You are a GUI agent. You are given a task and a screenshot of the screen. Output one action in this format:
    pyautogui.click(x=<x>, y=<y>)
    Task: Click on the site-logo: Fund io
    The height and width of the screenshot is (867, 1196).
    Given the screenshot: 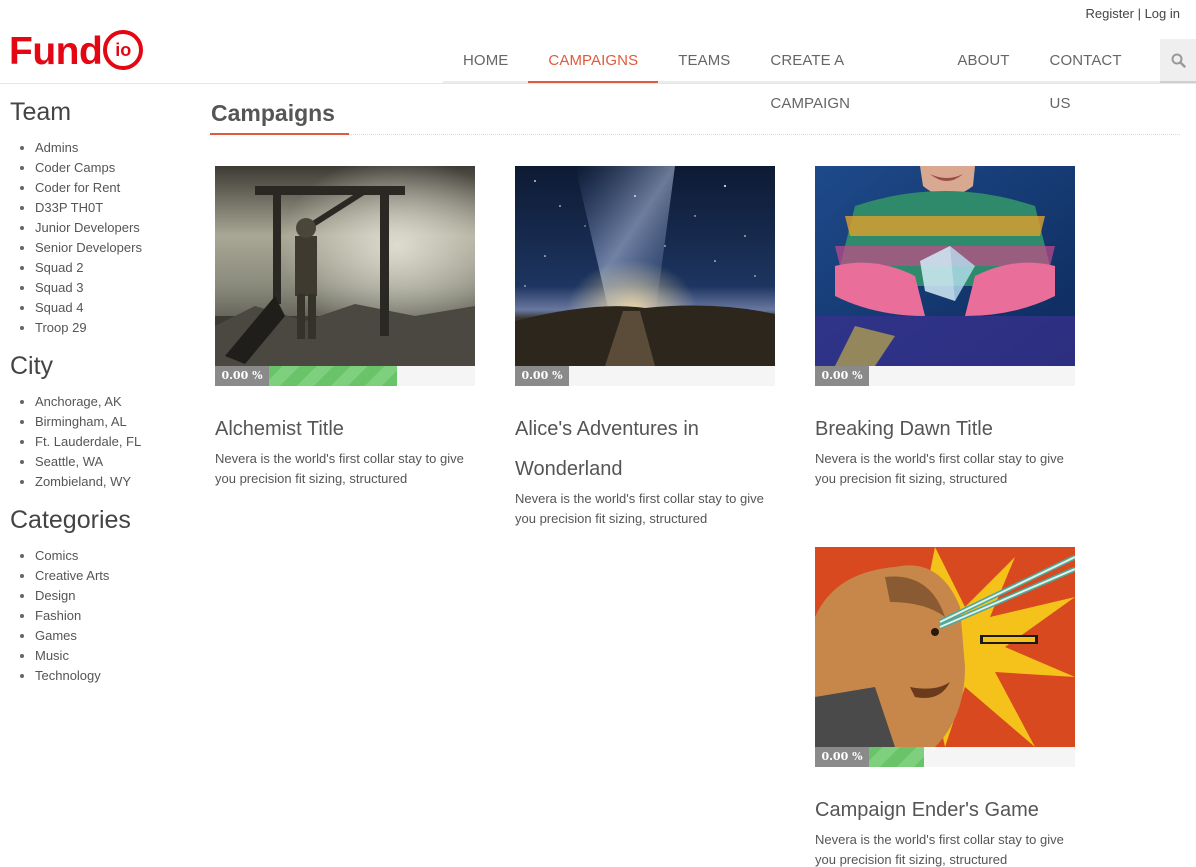 What is the action you would take?
    pyautogui.click(x=76, y=51)
    